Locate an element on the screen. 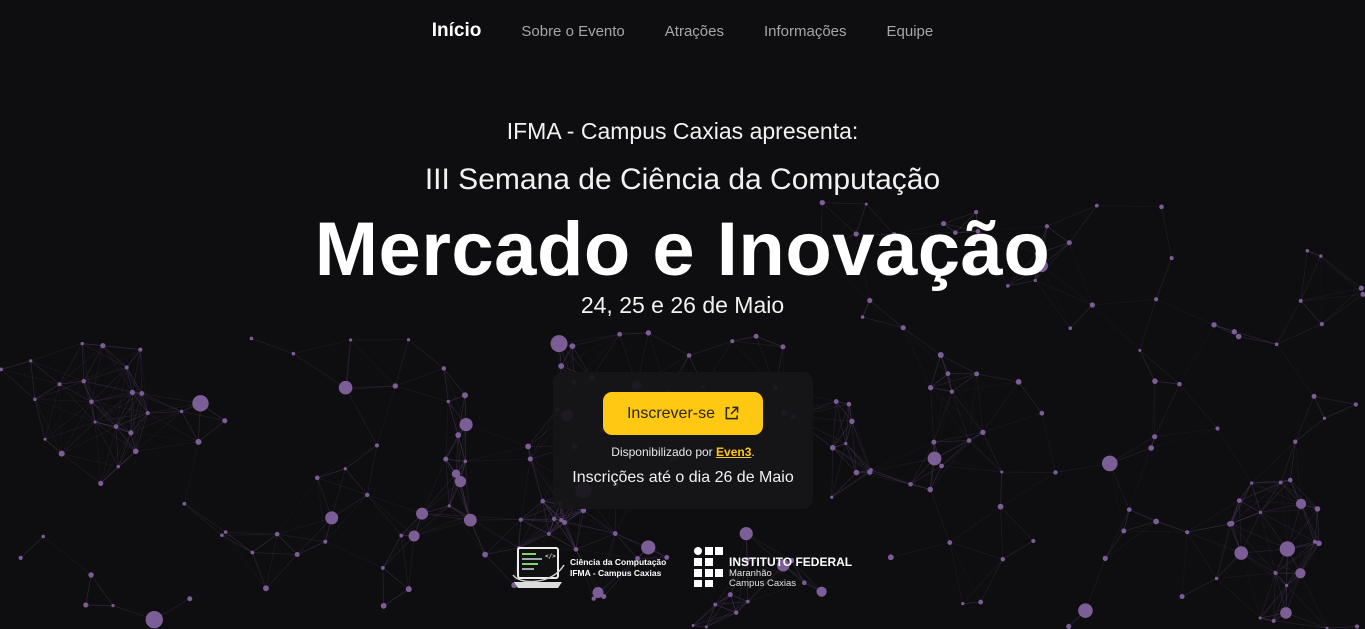  signup-button: Inscrever-se is located at coordinates (683, 413).